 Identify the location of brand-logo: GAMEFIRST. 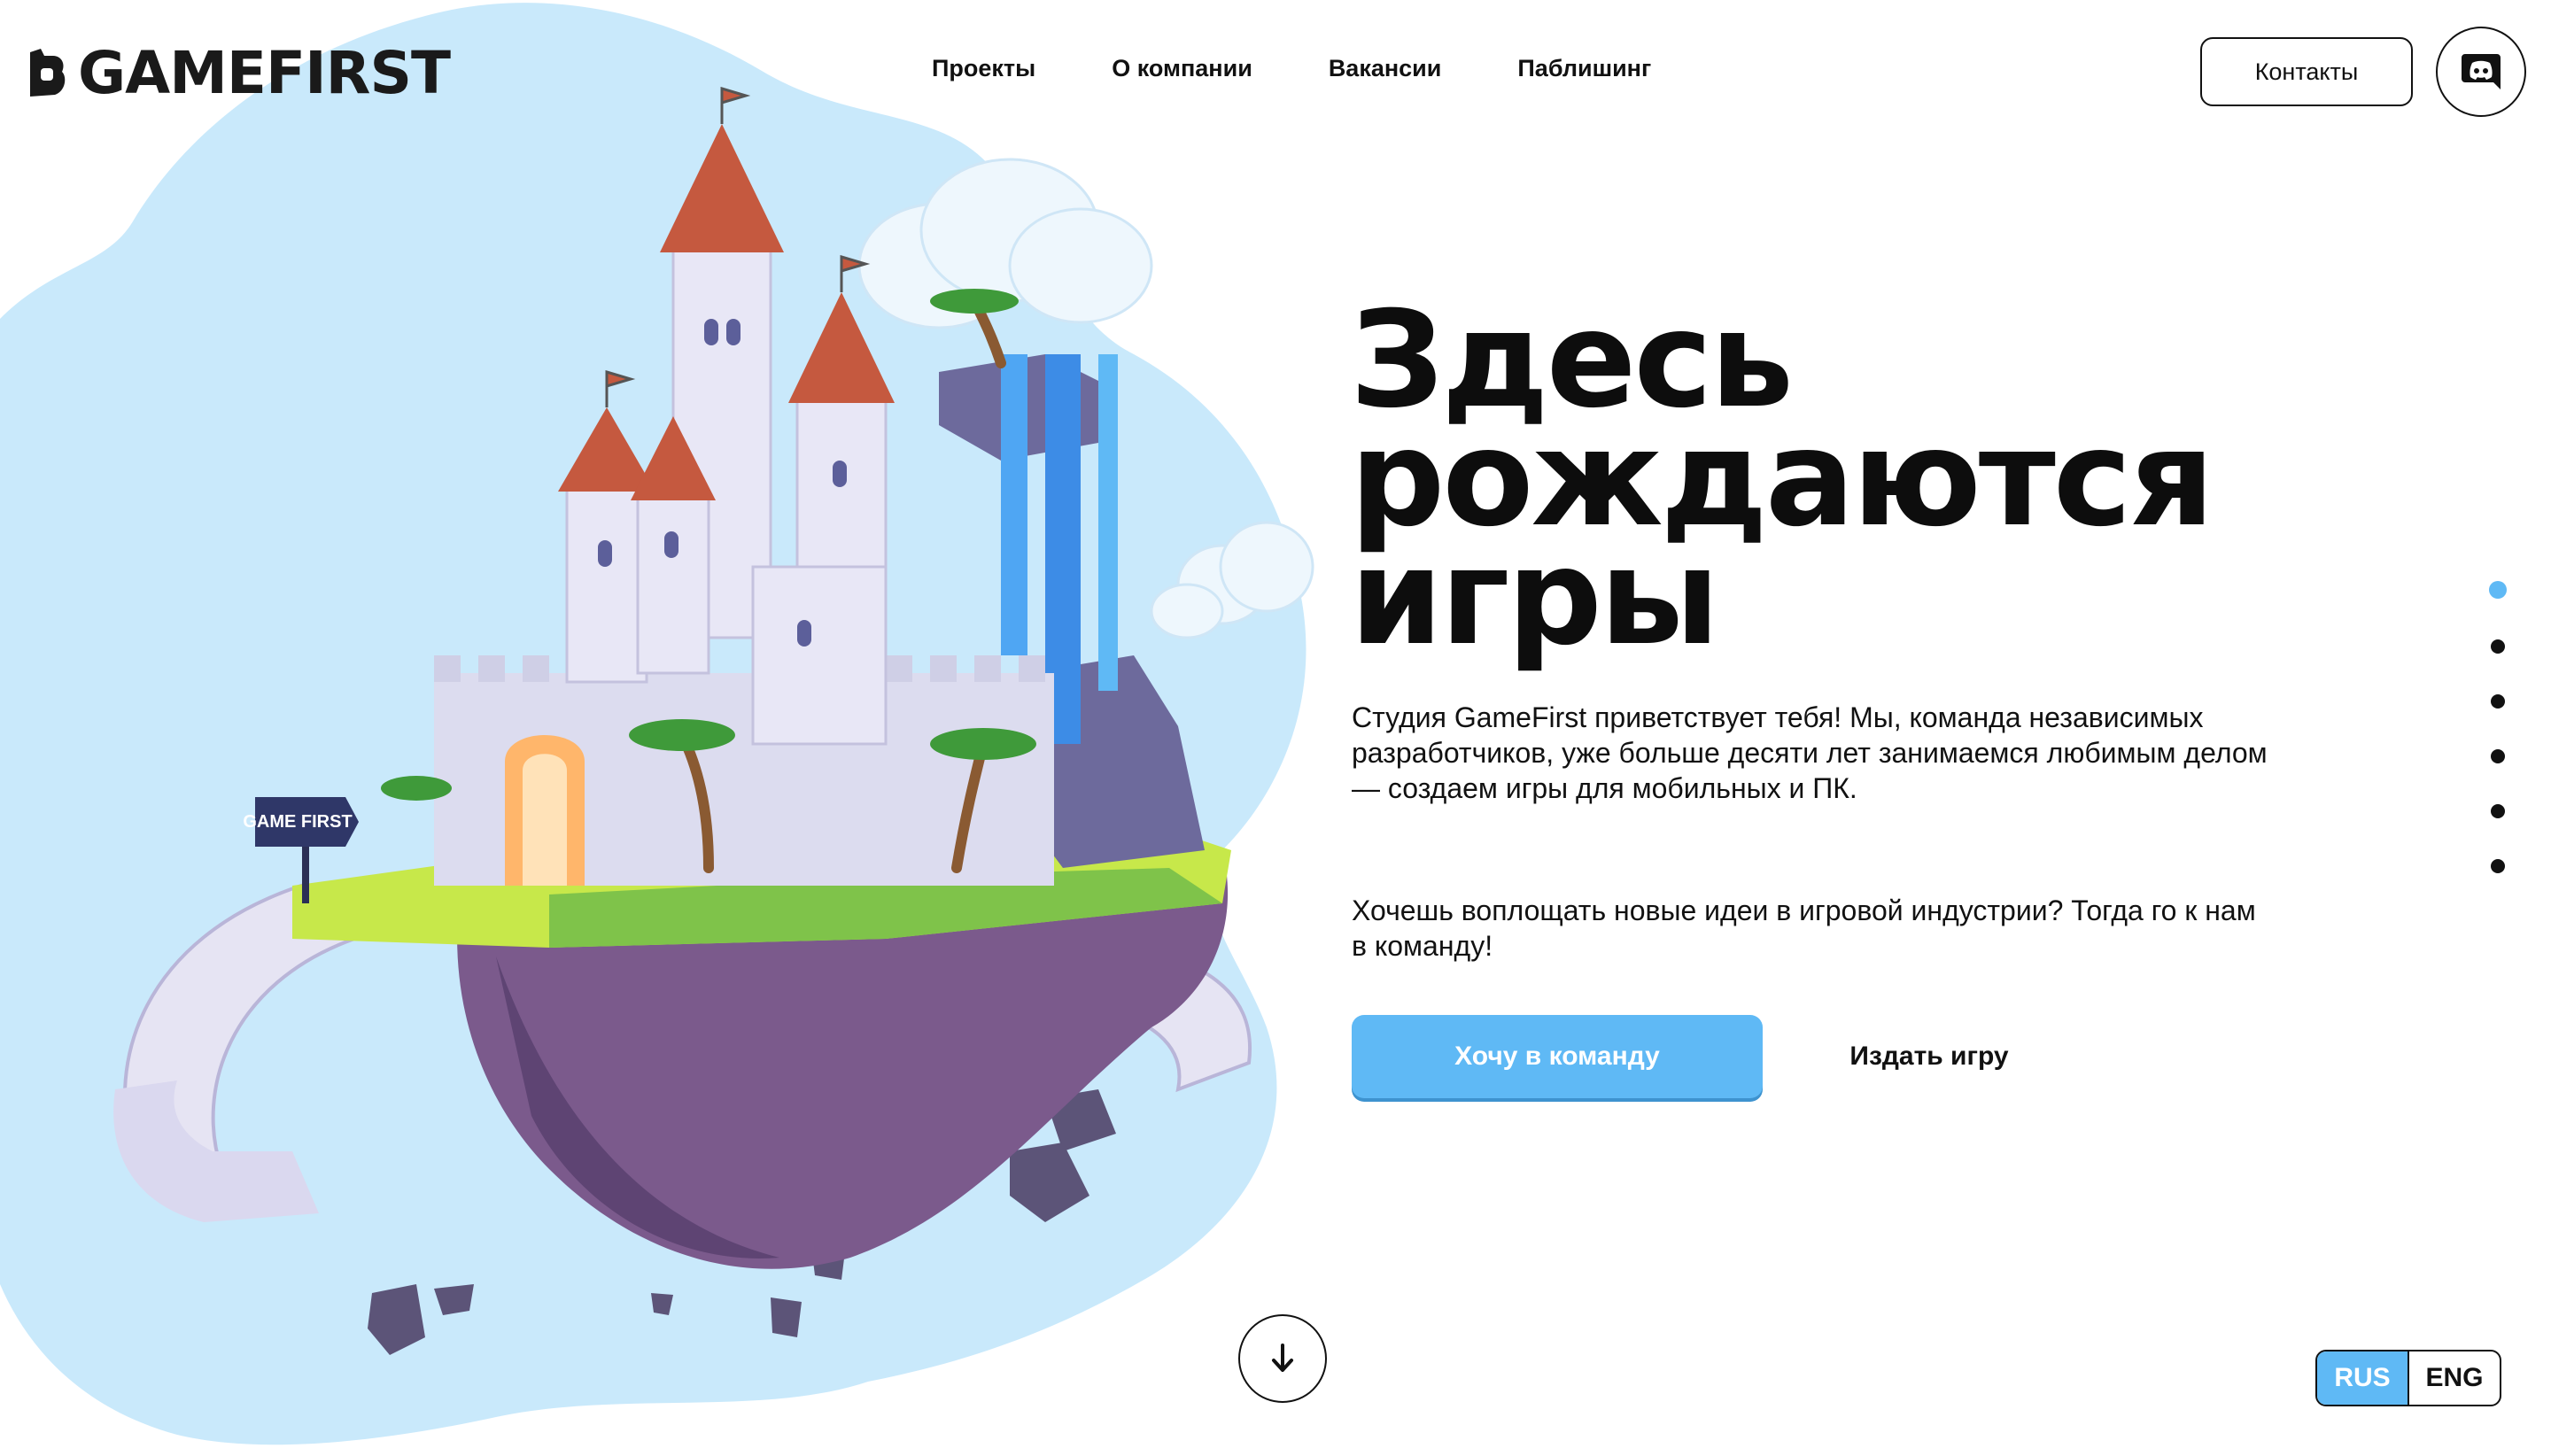
(238, 72).